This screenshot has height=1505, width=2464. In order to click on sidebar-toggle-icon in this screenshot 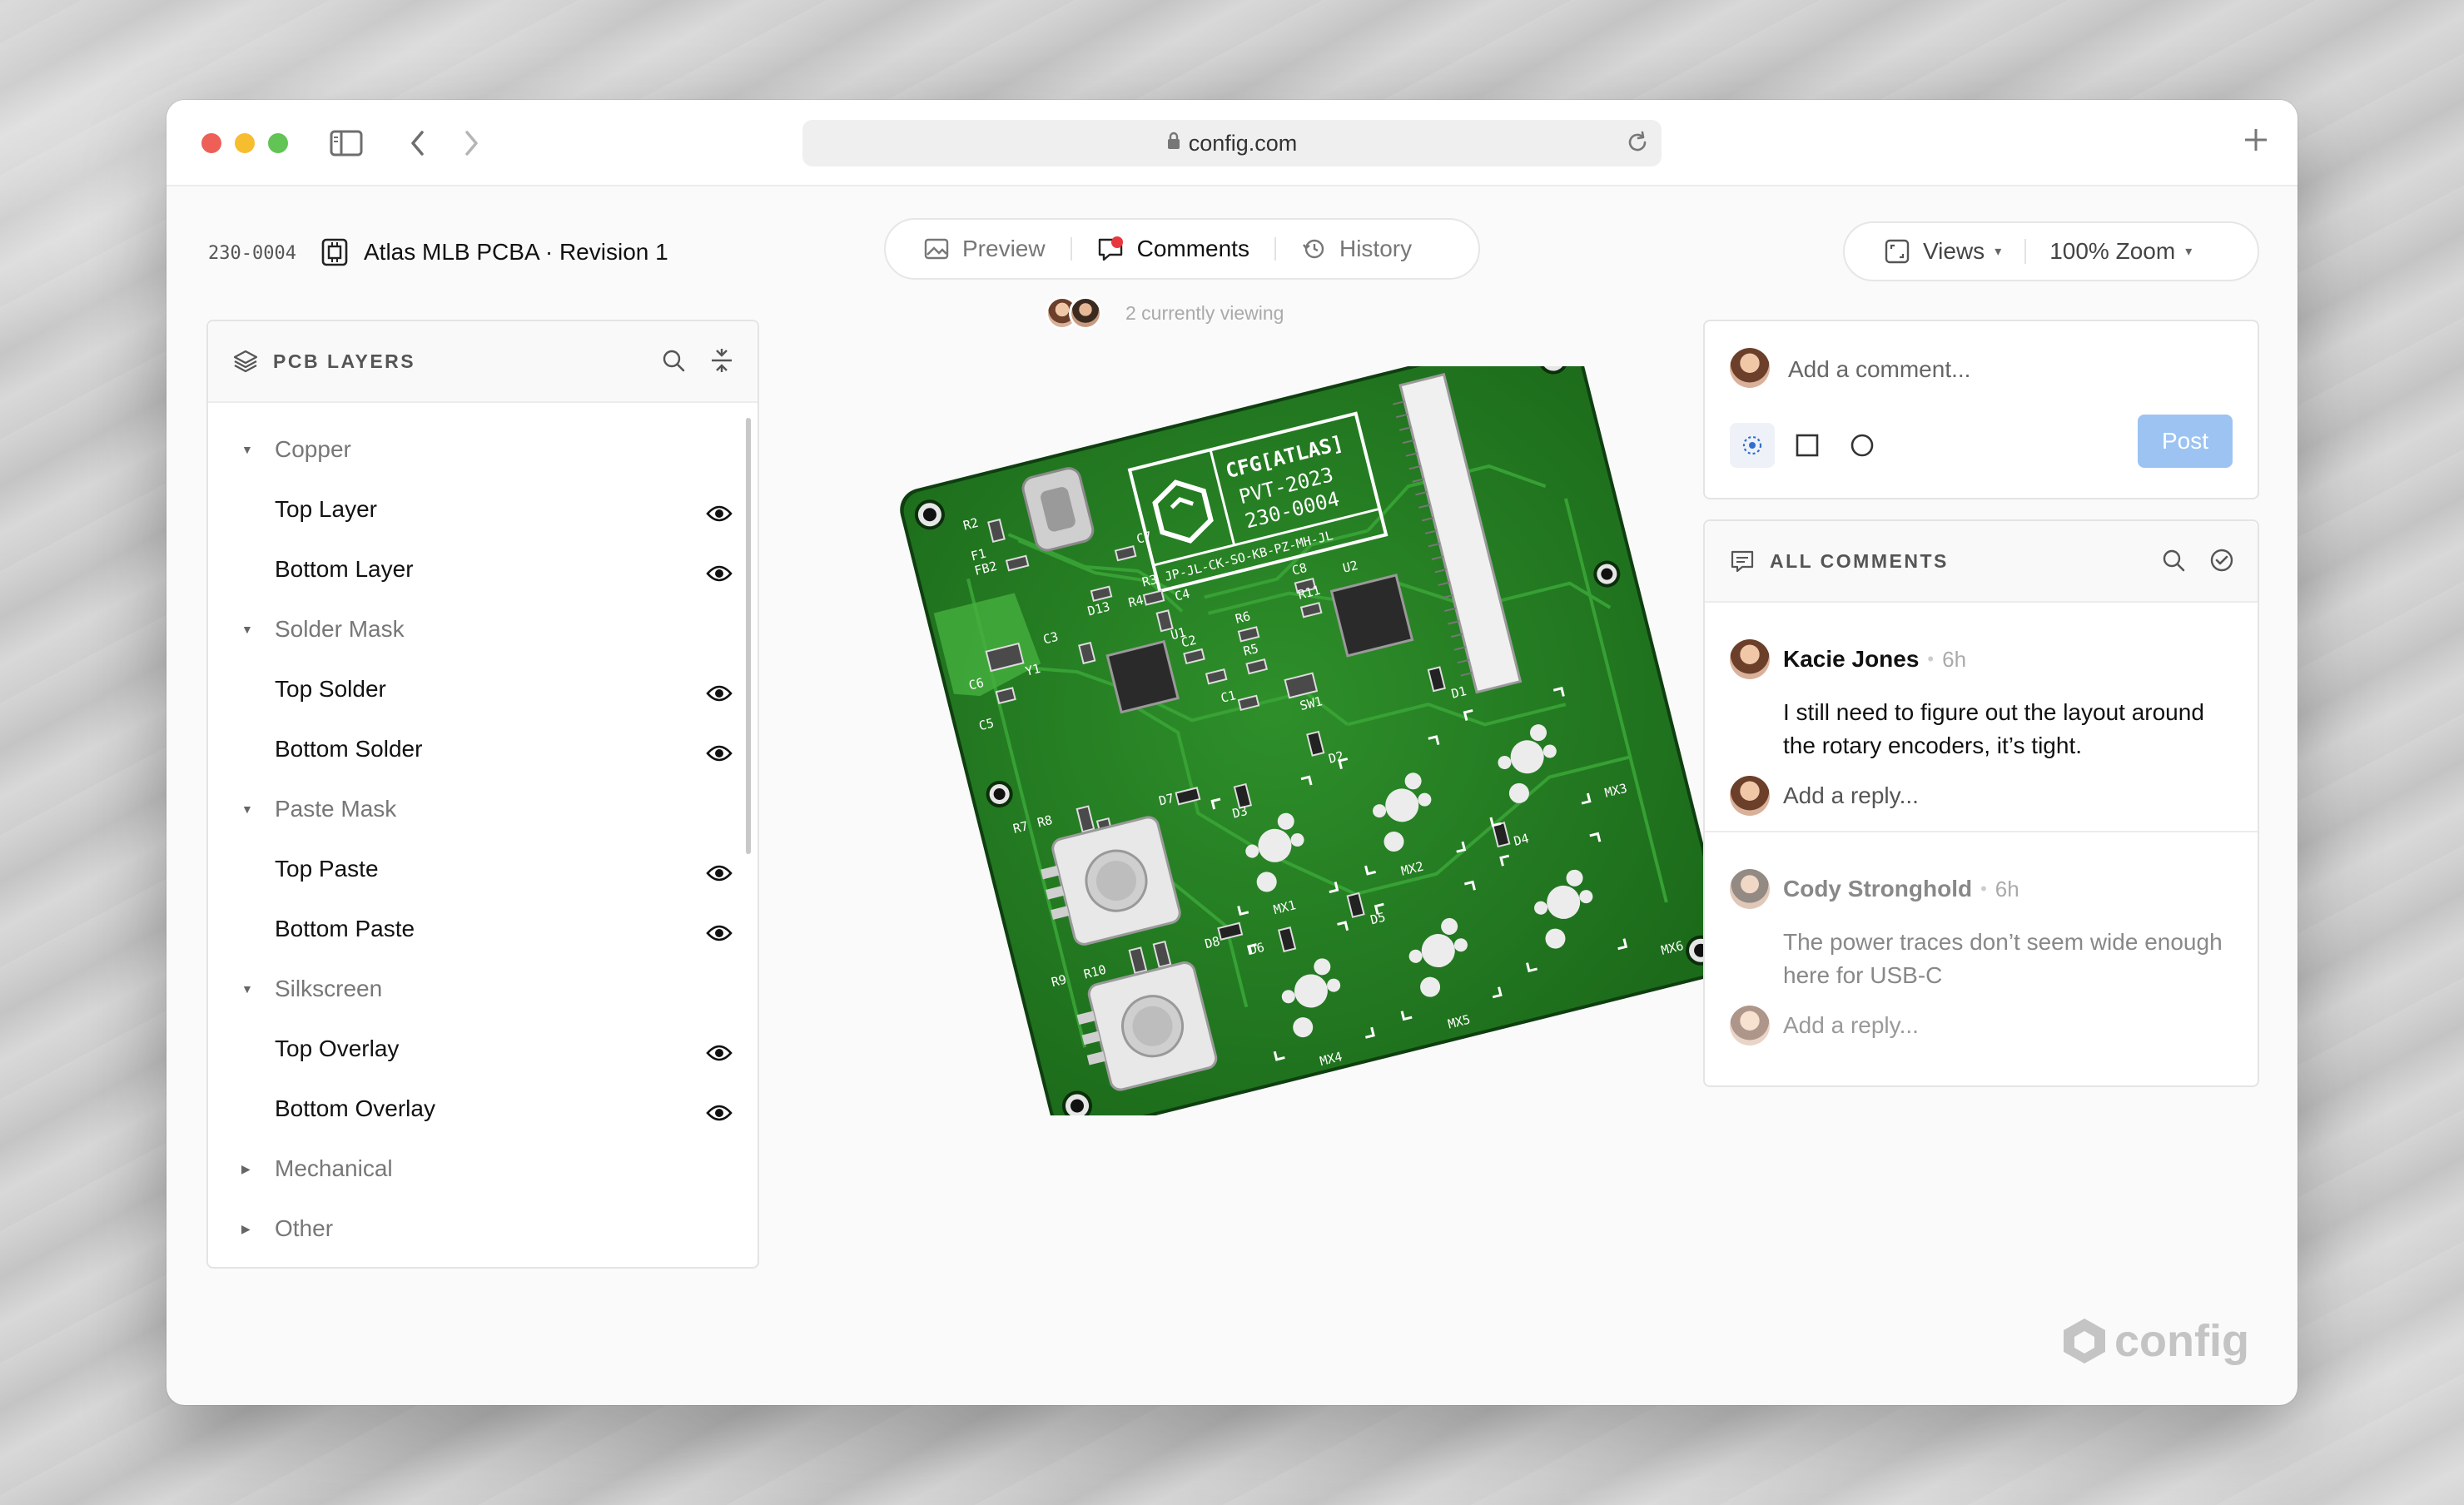, I will do `click(346, 143)`.